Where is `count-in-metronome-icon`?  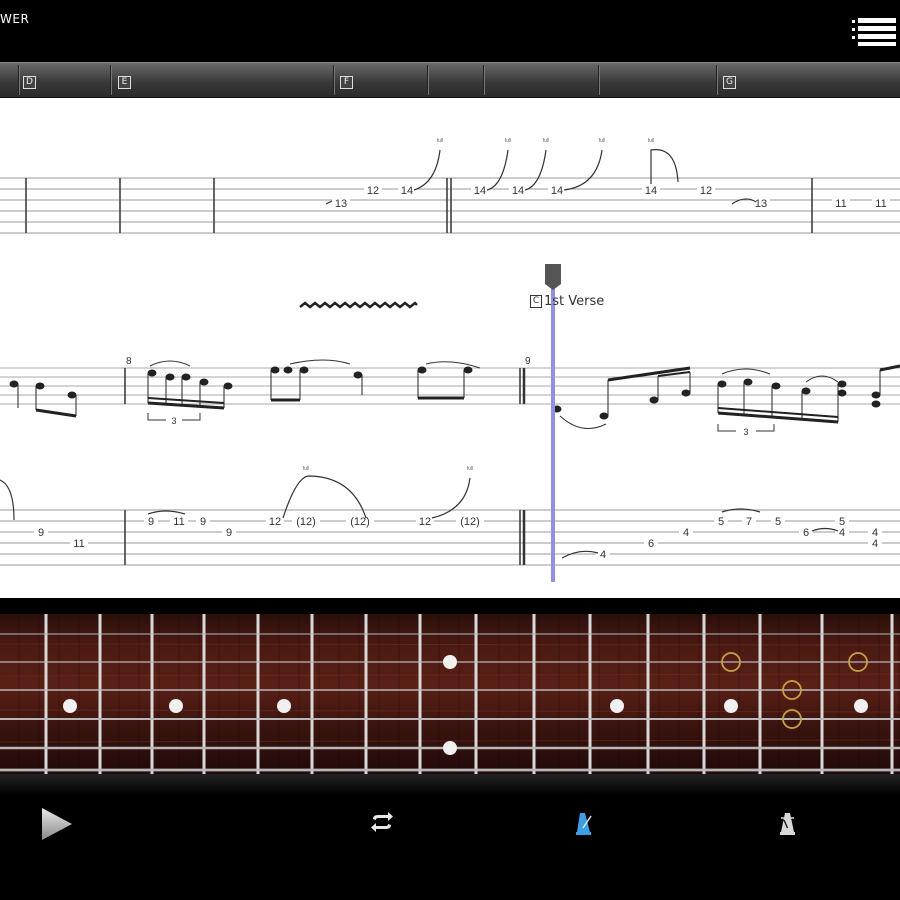 count-in-metronome-icon is located at coordinates (787, 824).